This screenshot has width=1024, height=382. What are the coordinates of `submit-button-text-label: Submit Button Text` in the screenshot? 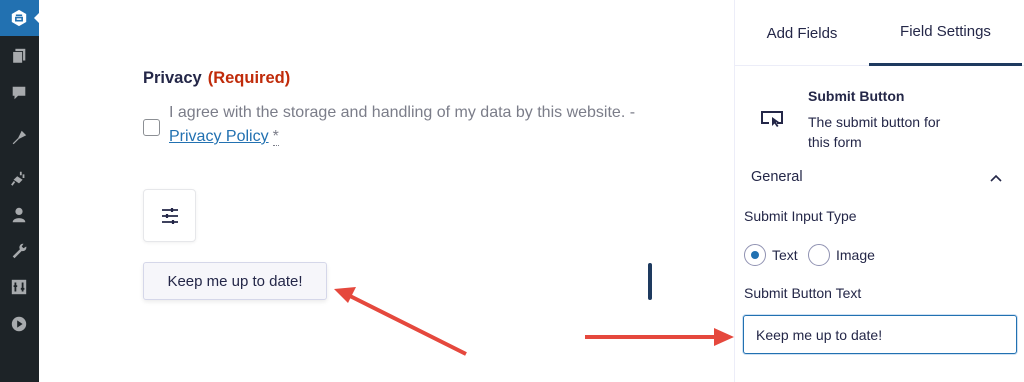 It's located at (803, 293).